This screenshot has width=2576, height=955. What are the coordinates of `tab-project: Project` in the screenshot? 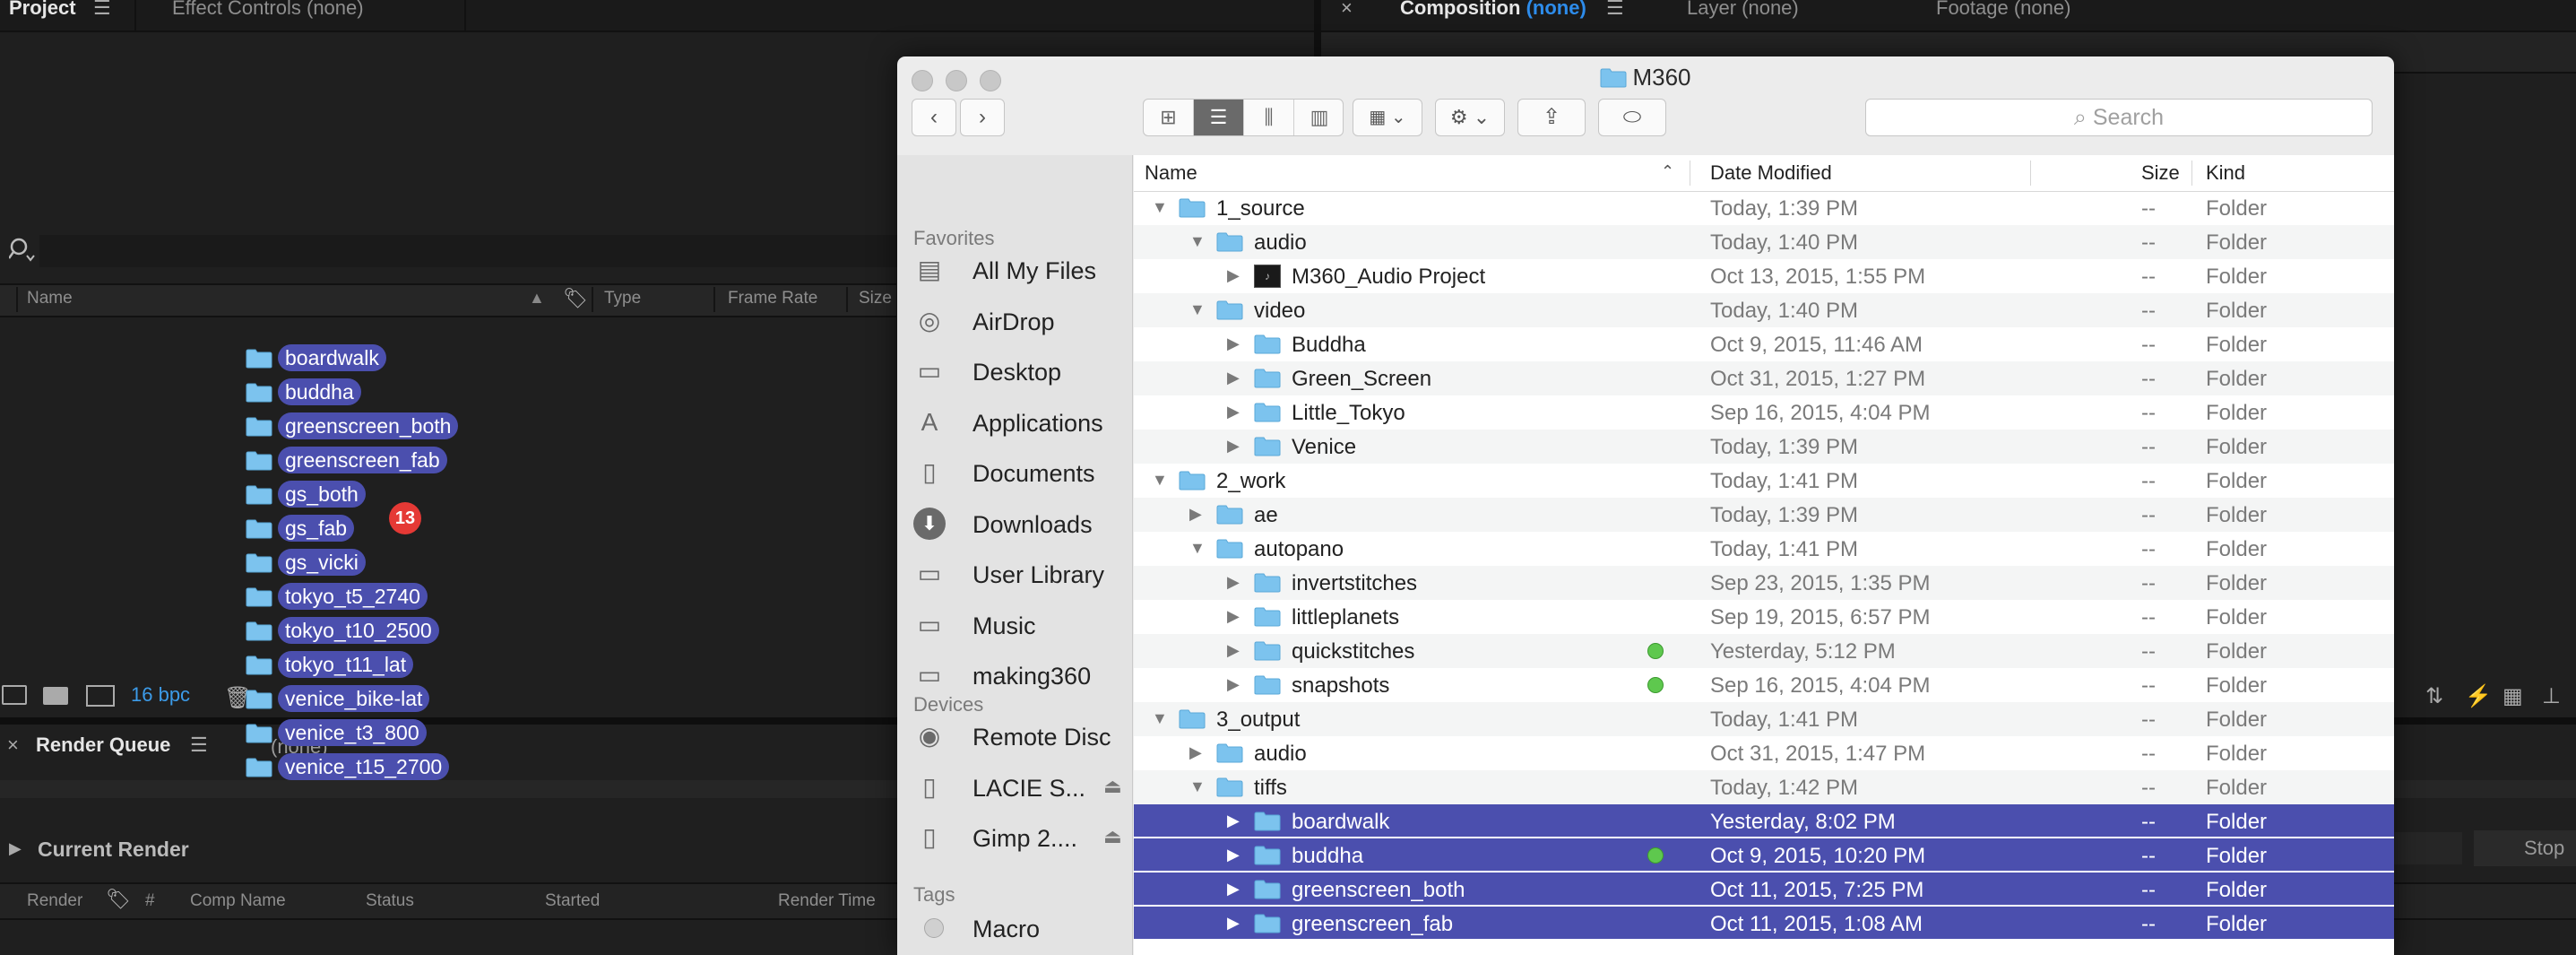 It's located at (42, 16).